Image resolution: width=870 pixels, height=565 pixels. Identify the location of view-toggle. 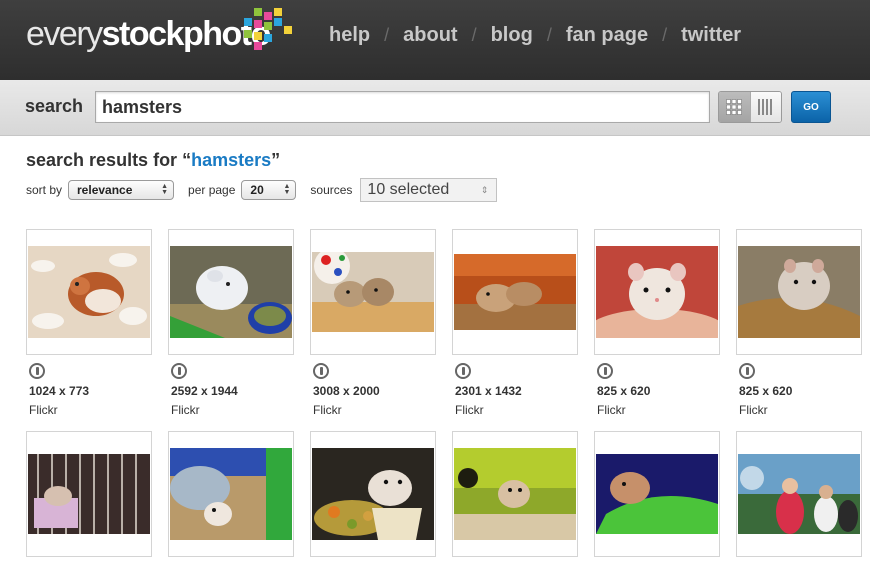
(750, 107).